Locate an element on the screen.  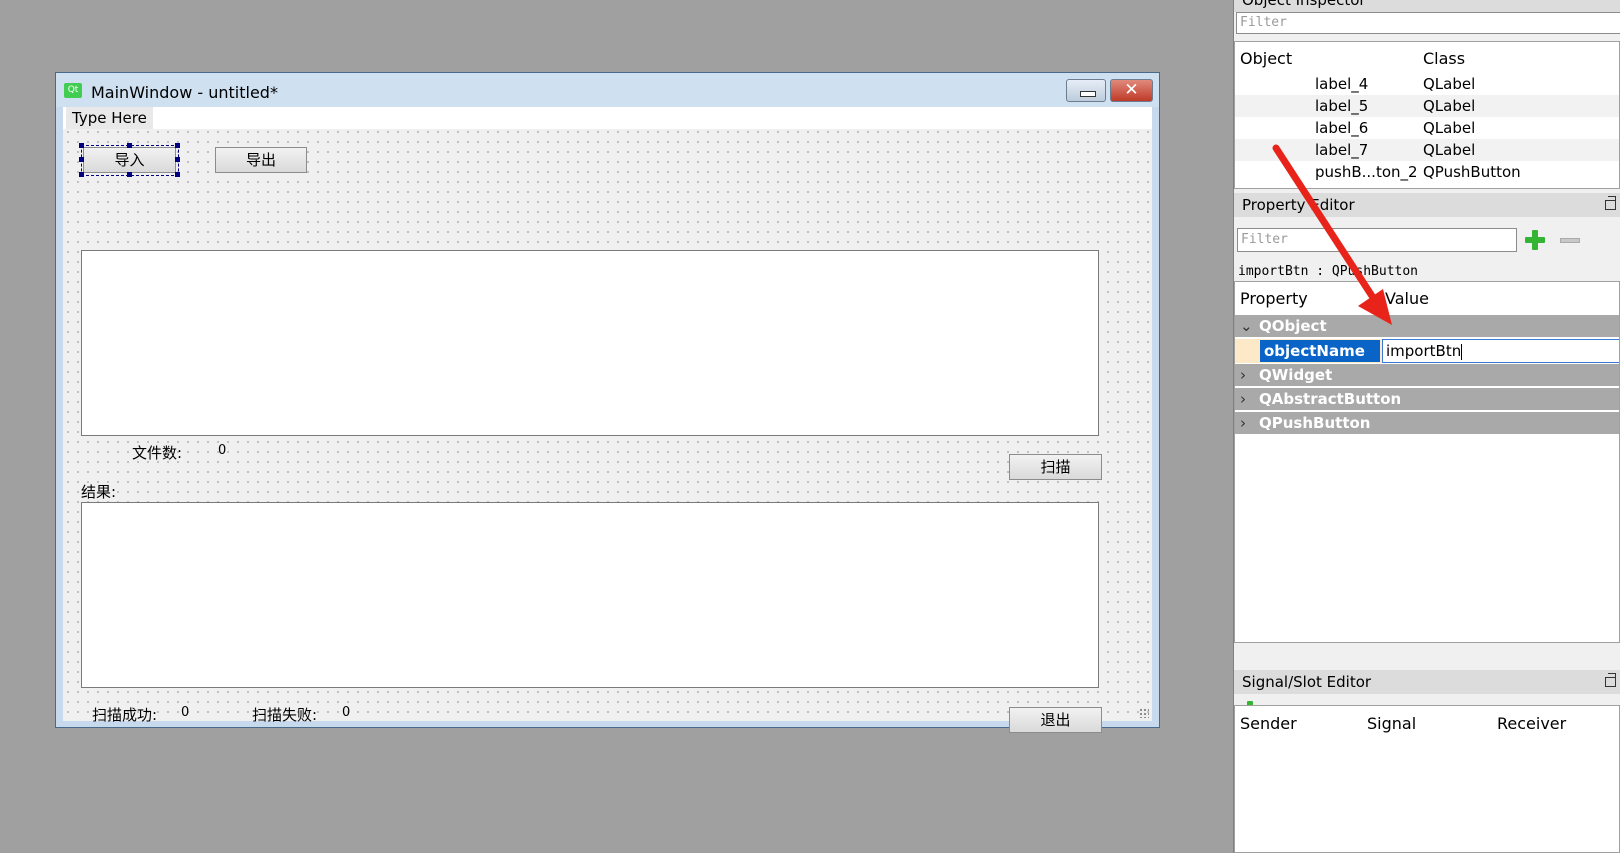
tree-row: pushB...ton_2 QPushButton is located at coordinates (1427, 172).